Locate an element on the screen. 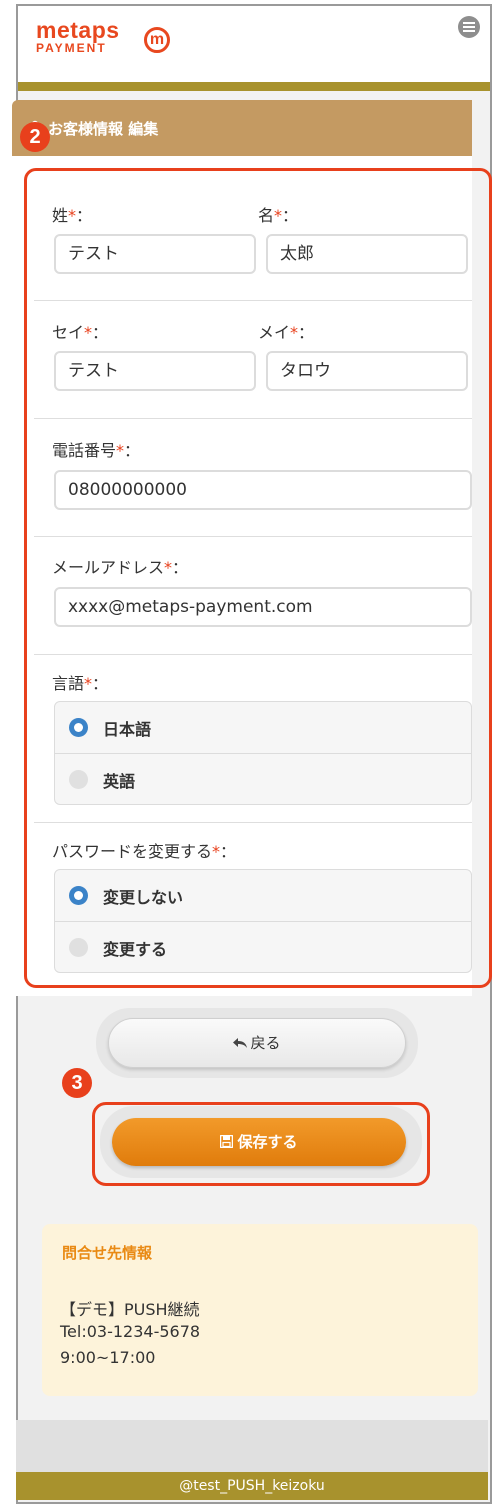  header-divider-bar is located at coordinates (254, 86).